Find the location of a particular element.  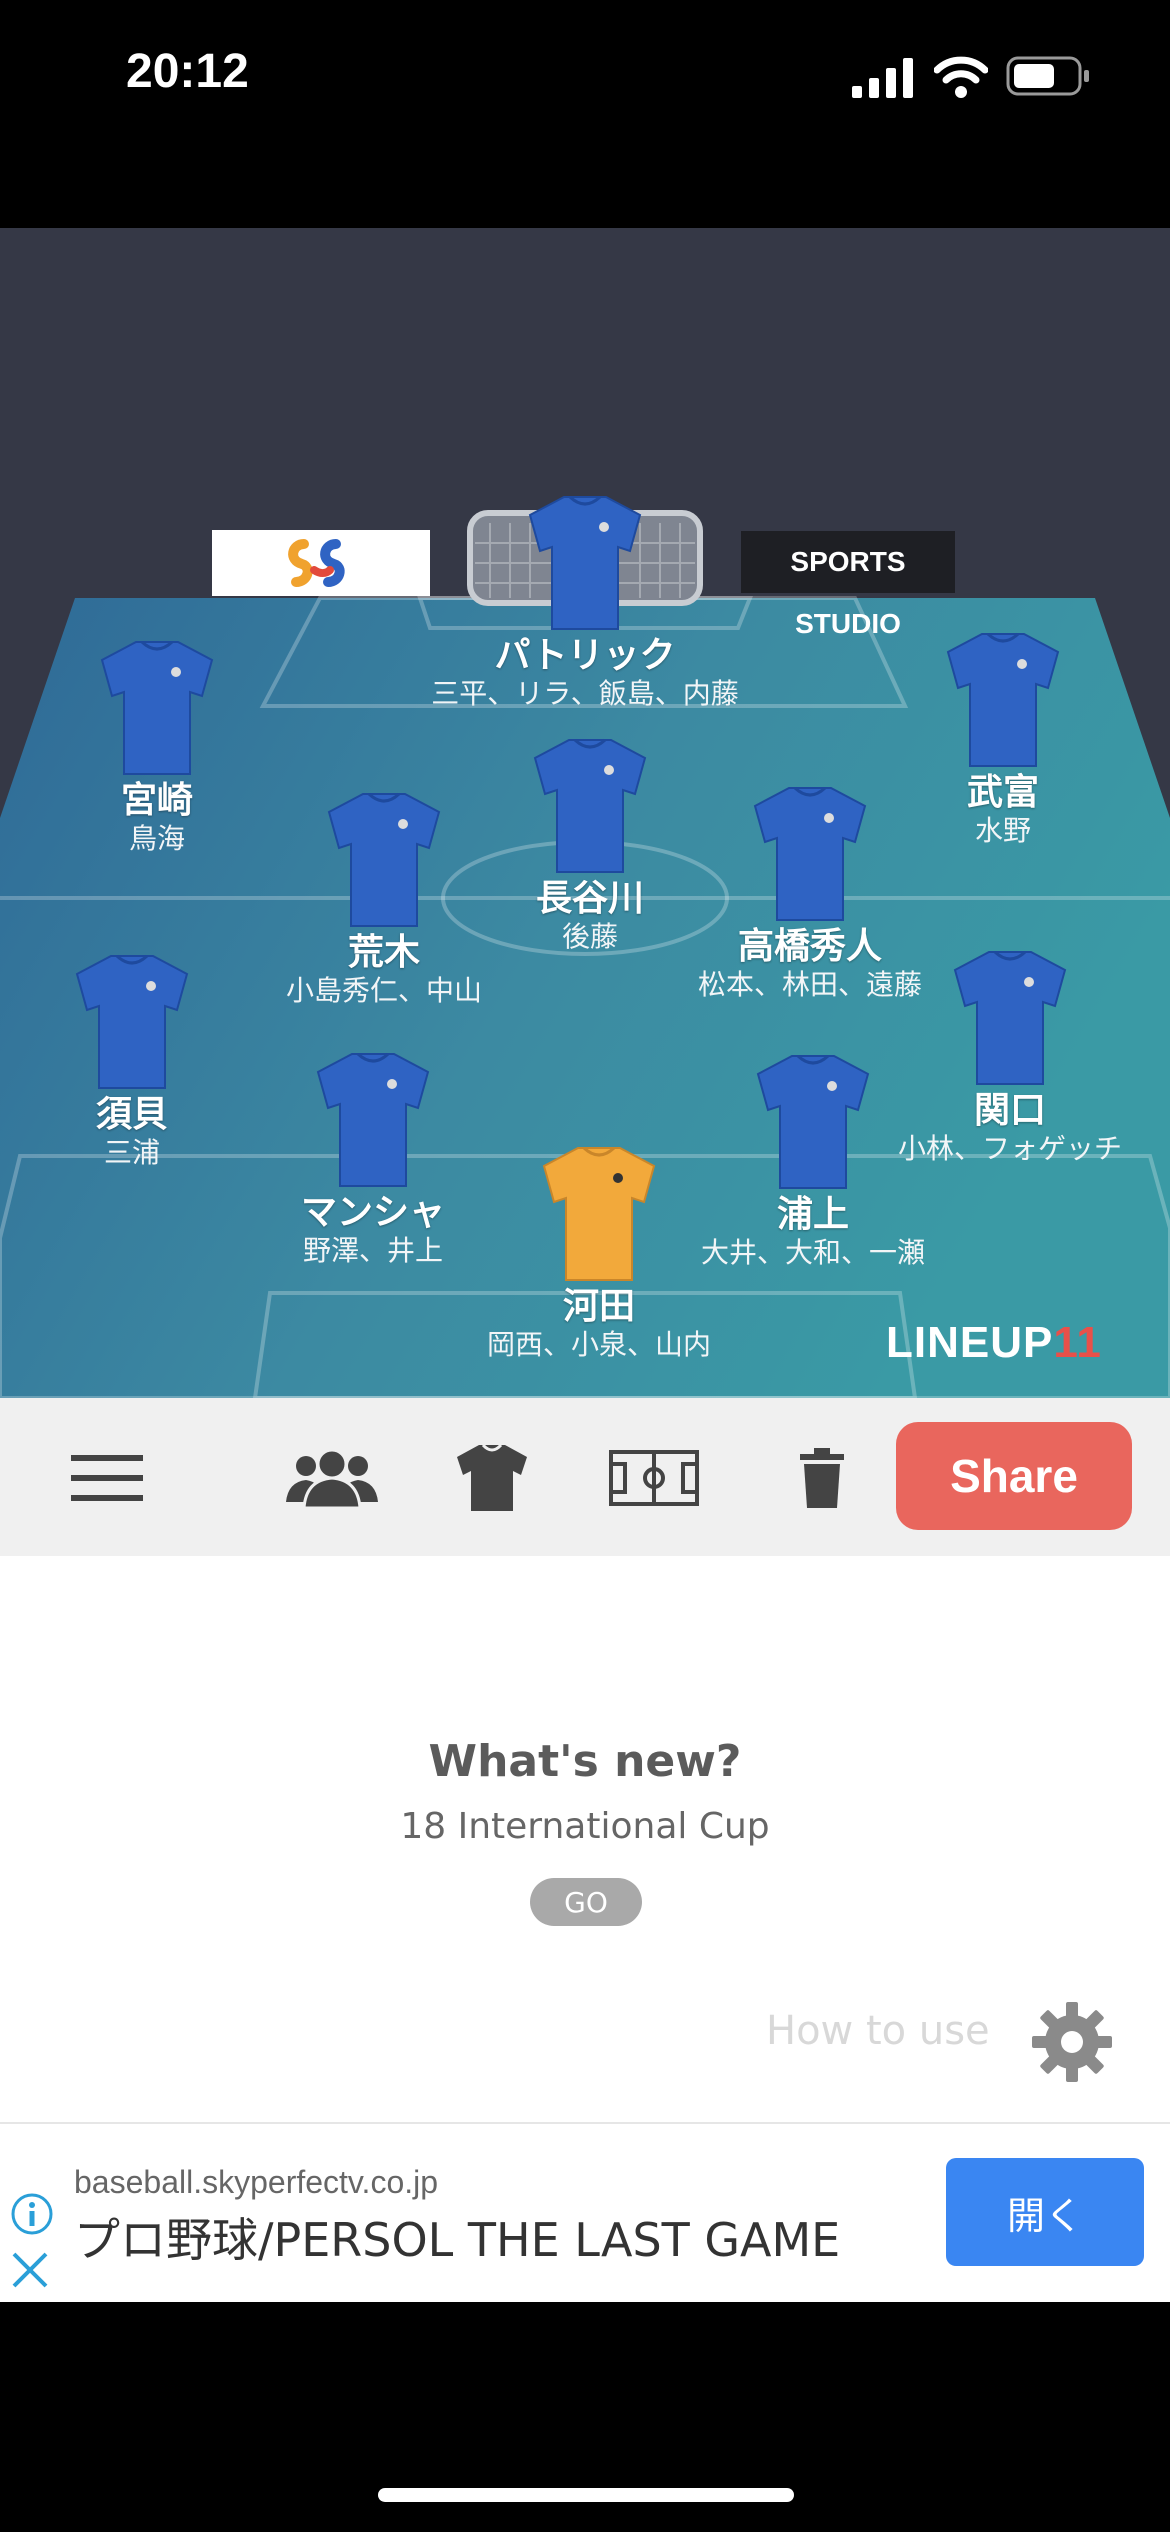

signal-icon is located at coordinates (882, 78).